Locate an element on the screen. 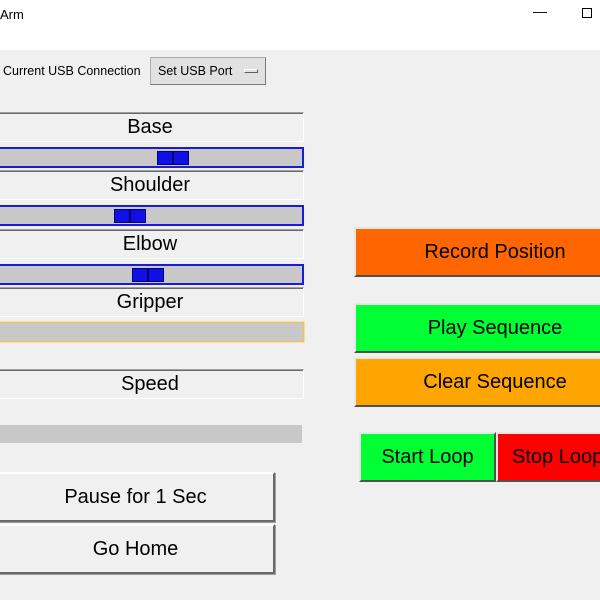 This screenshot has height=600, width=600. speed-label: Speed is located at coordinates (152, 384).